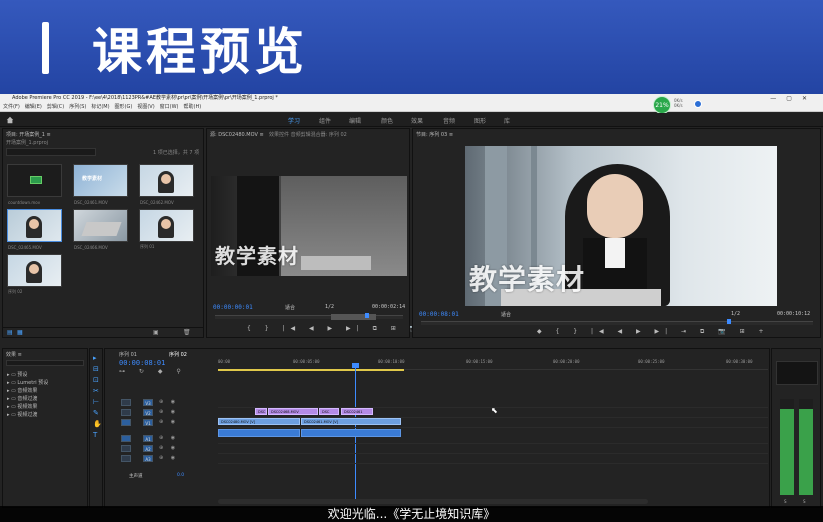  I want to click on effects-folder: ▸ ▭ 视频过渡, so click(27, 415).